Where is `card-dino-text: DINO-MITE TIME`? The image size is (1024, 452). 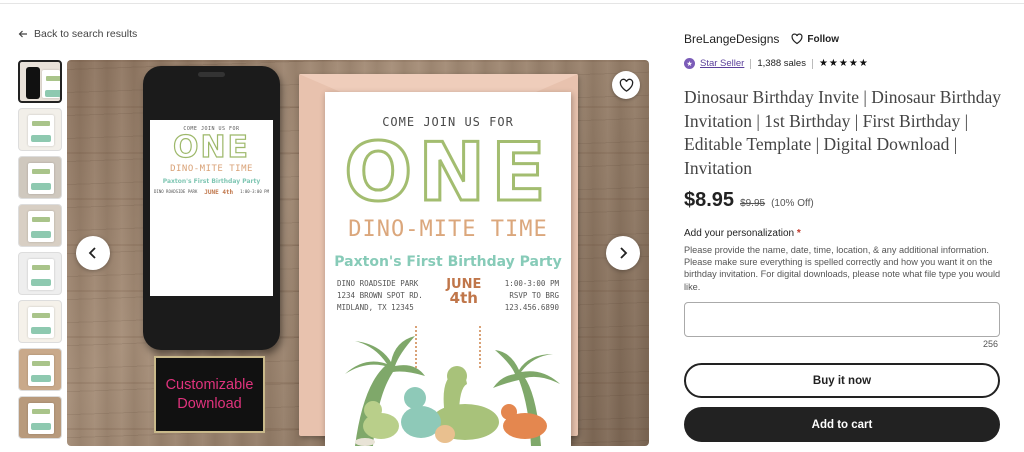
card-dino-text: DINO-MITE TIME is located at coordinates (448, 229).